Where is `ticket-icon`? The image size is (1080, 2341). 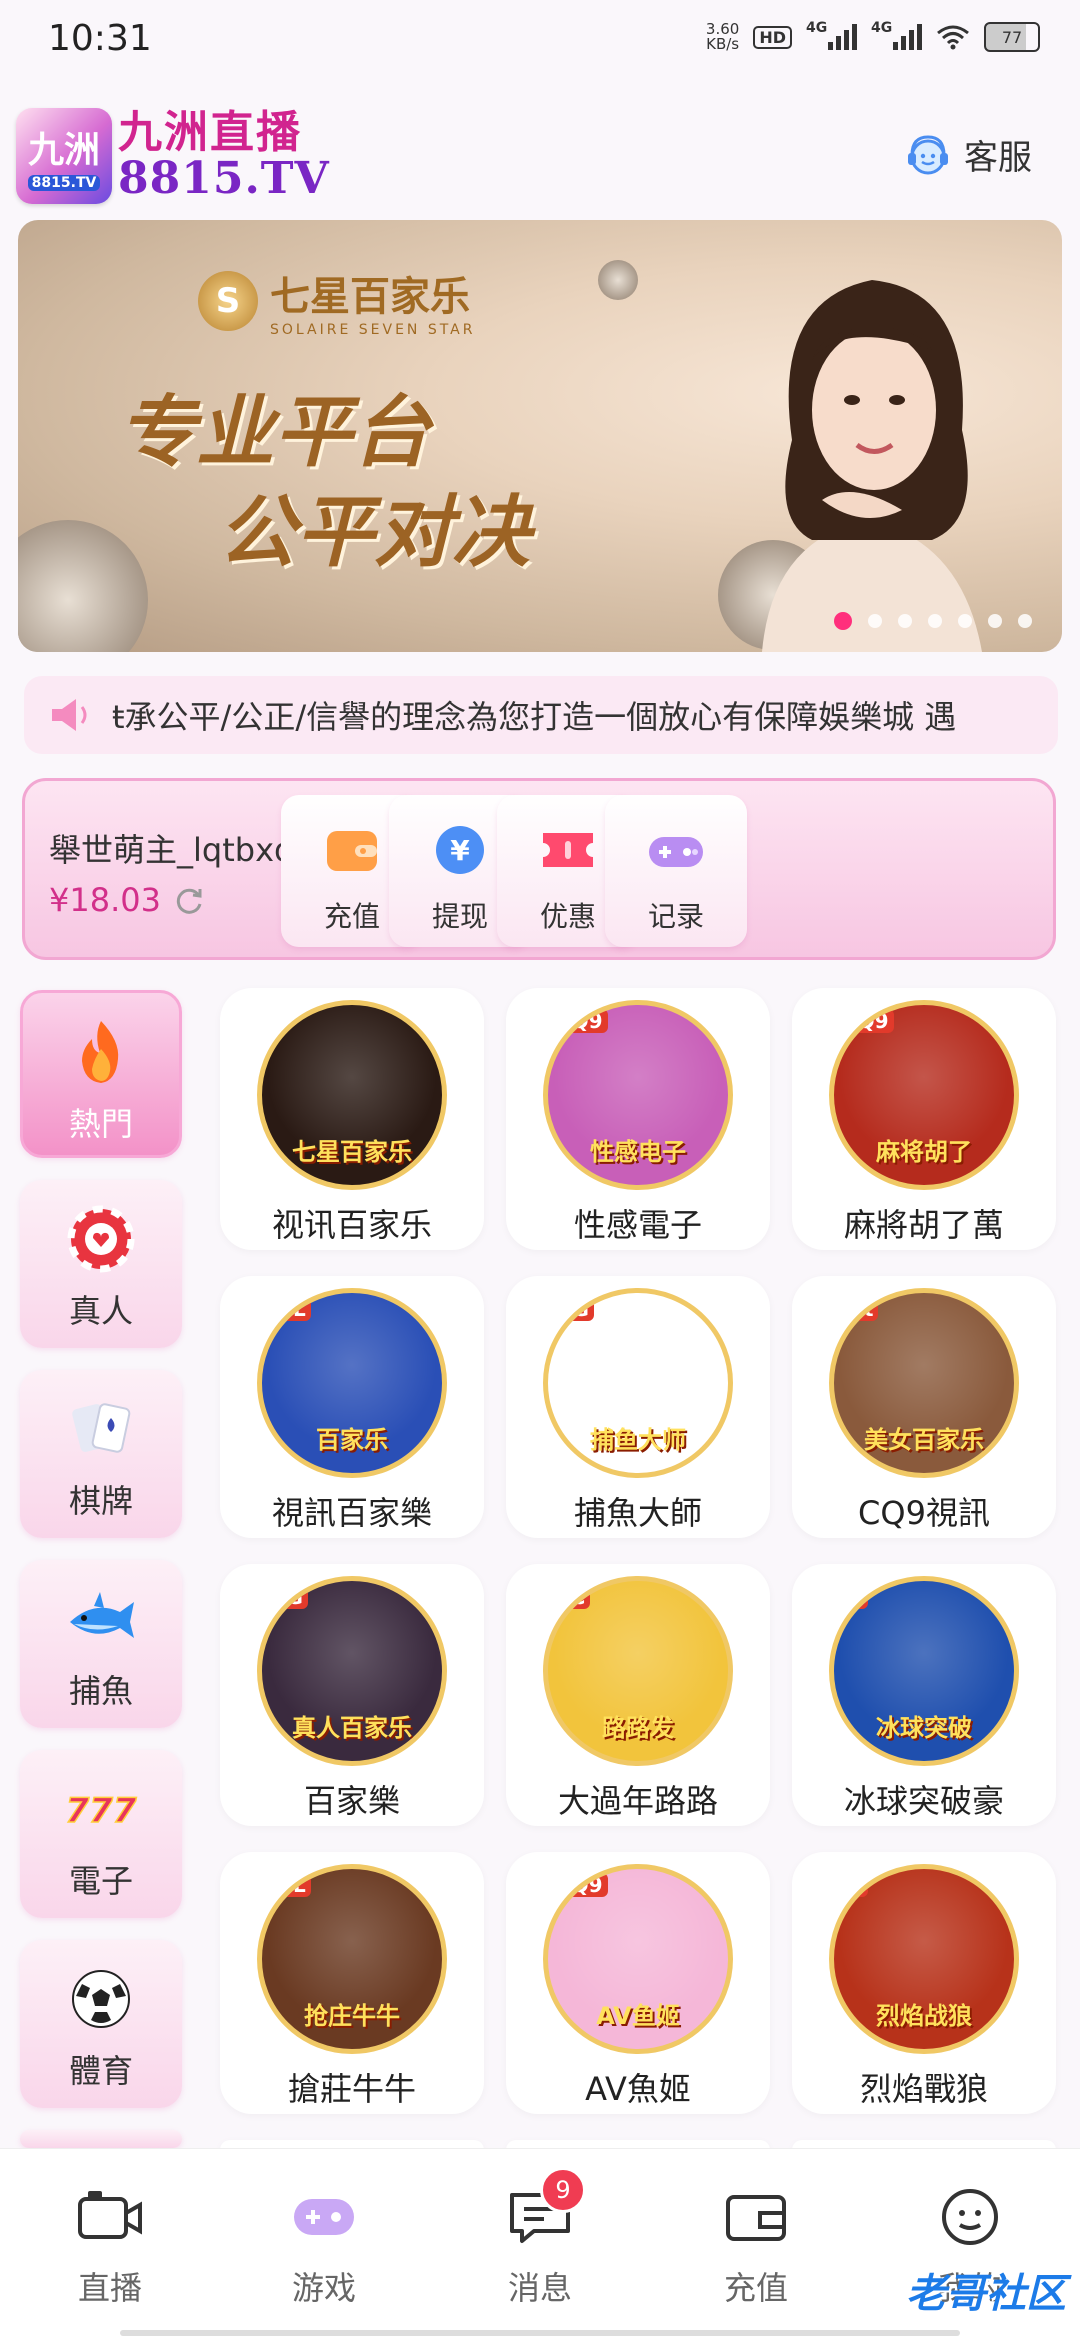
ticket-icon is located at coordinates (568, 850).